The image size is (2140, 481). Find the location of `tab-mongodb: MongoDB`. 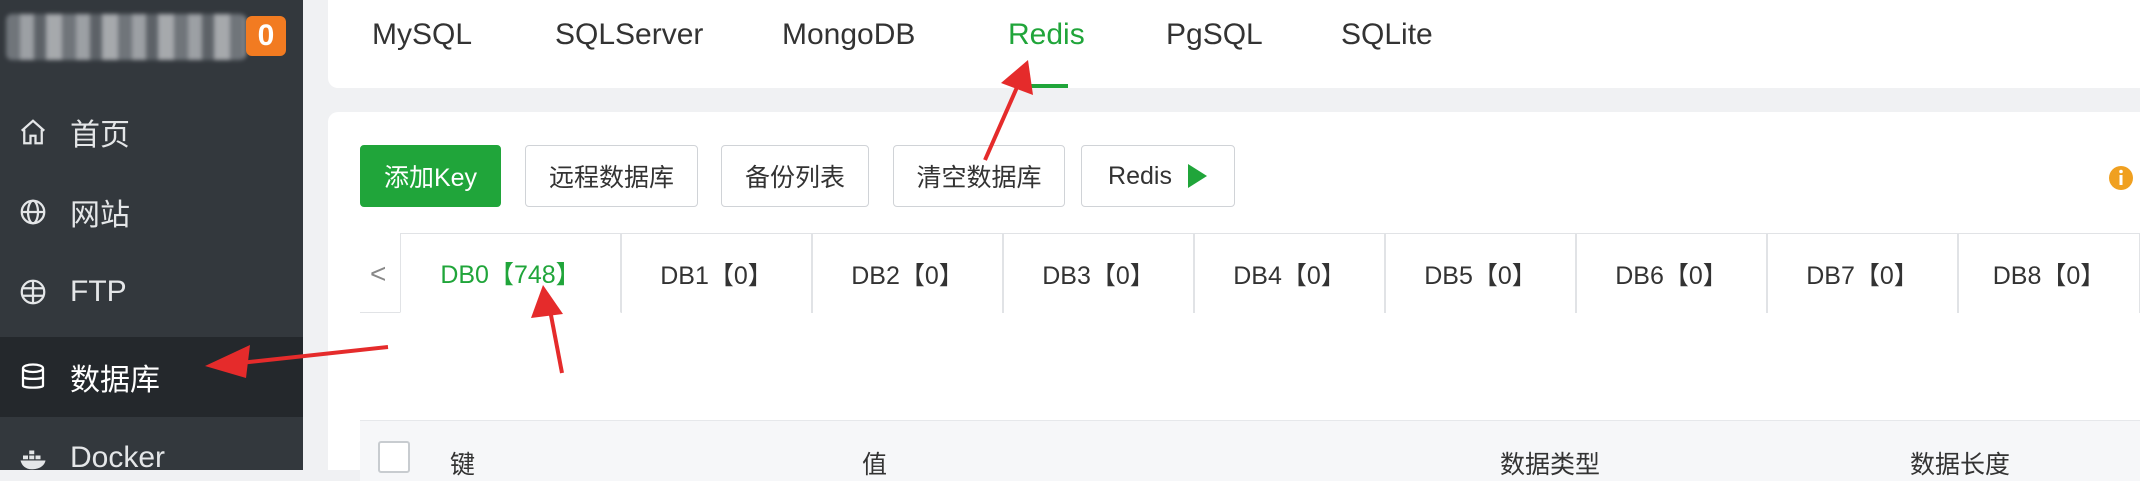

tab-mongodb: MongoDB is located at coordinates (848, 35).